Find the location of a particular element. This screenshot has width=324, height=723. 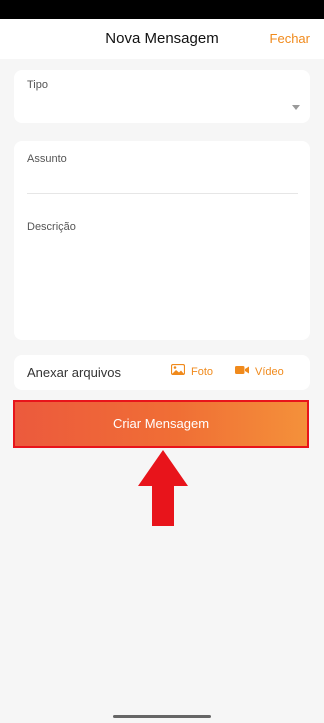

chevron-down-icon is located at coordinates (296, 107).